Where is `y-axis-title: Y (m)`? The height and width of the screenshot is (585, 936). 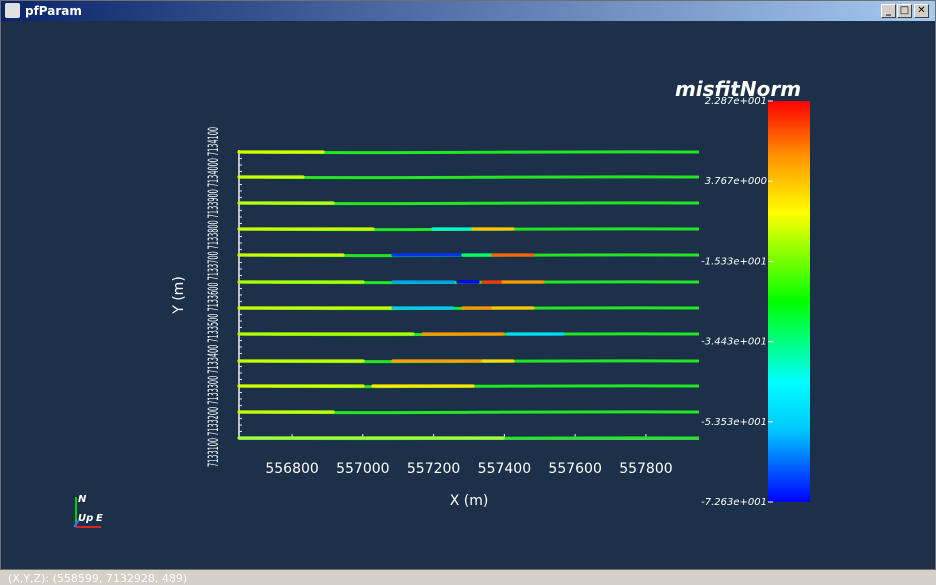 y-axis-title: Y (m) is located at coordinates (179, 295).